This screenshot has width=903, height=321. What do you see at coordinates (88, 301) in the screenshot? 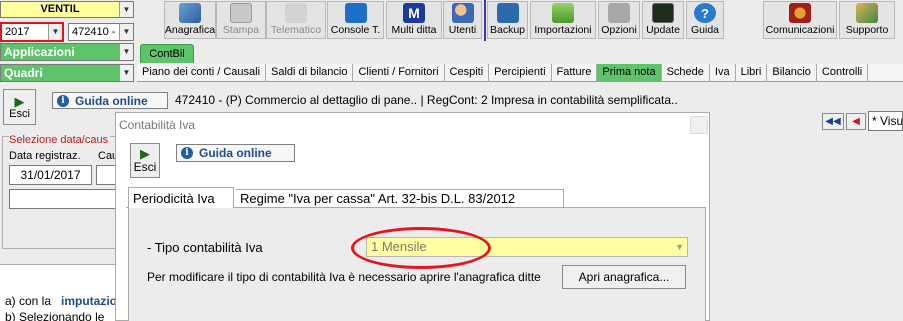
I see `note-a-link: imputazio` at bounding box center [88, 301].